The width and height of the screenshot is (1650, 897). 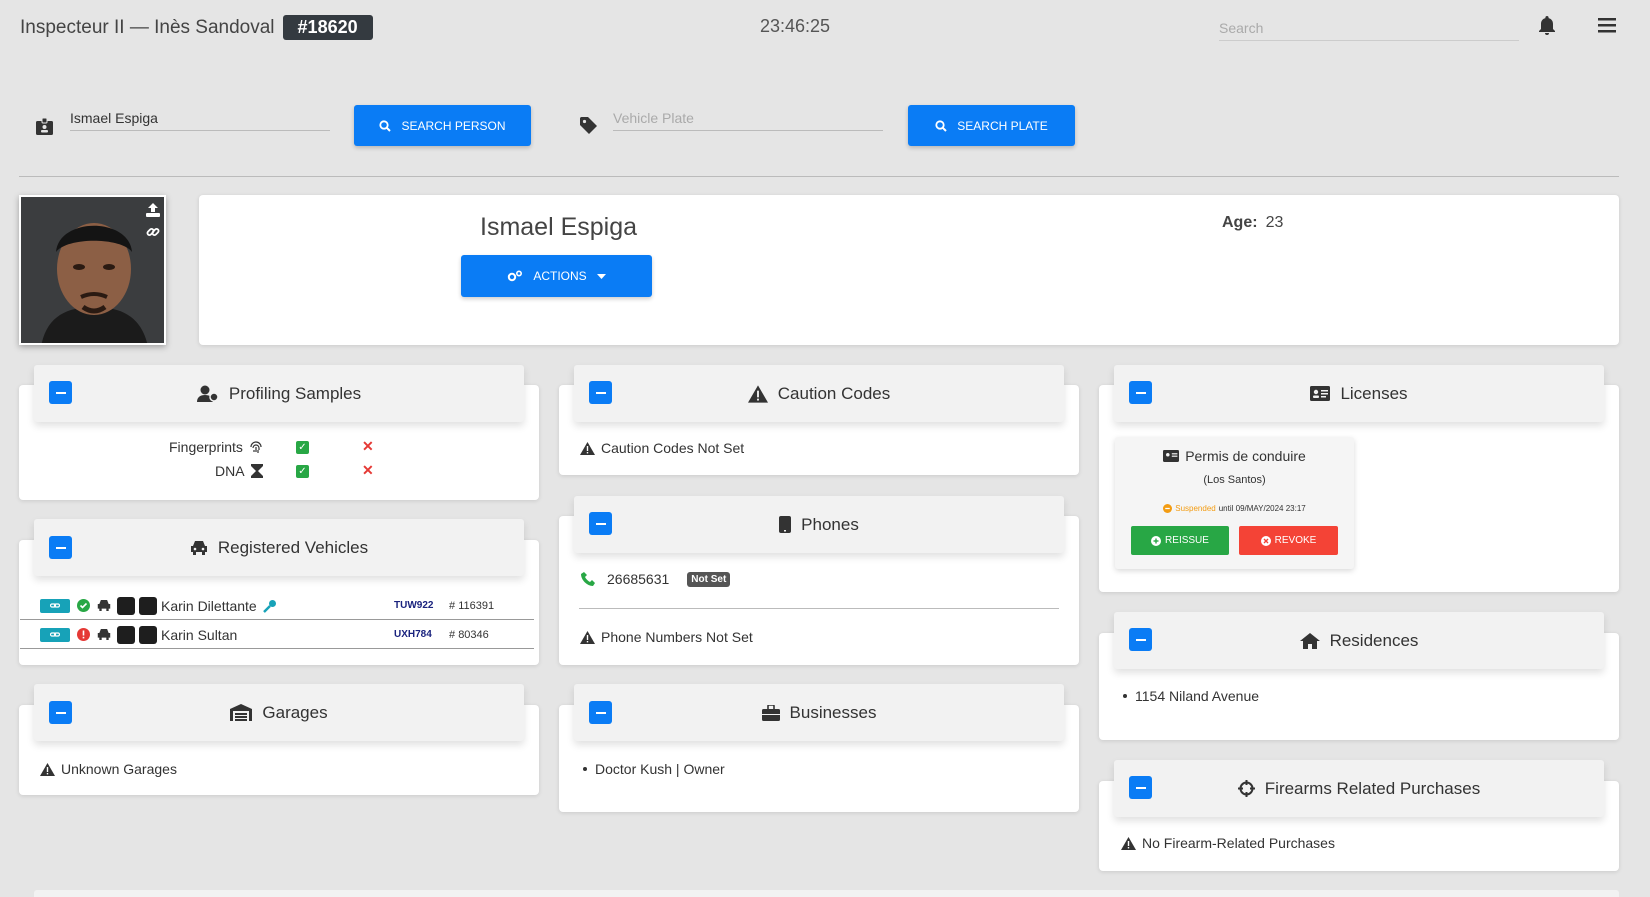 I want to click on hamburger-menu-icon, so click(x=1607, y=25).